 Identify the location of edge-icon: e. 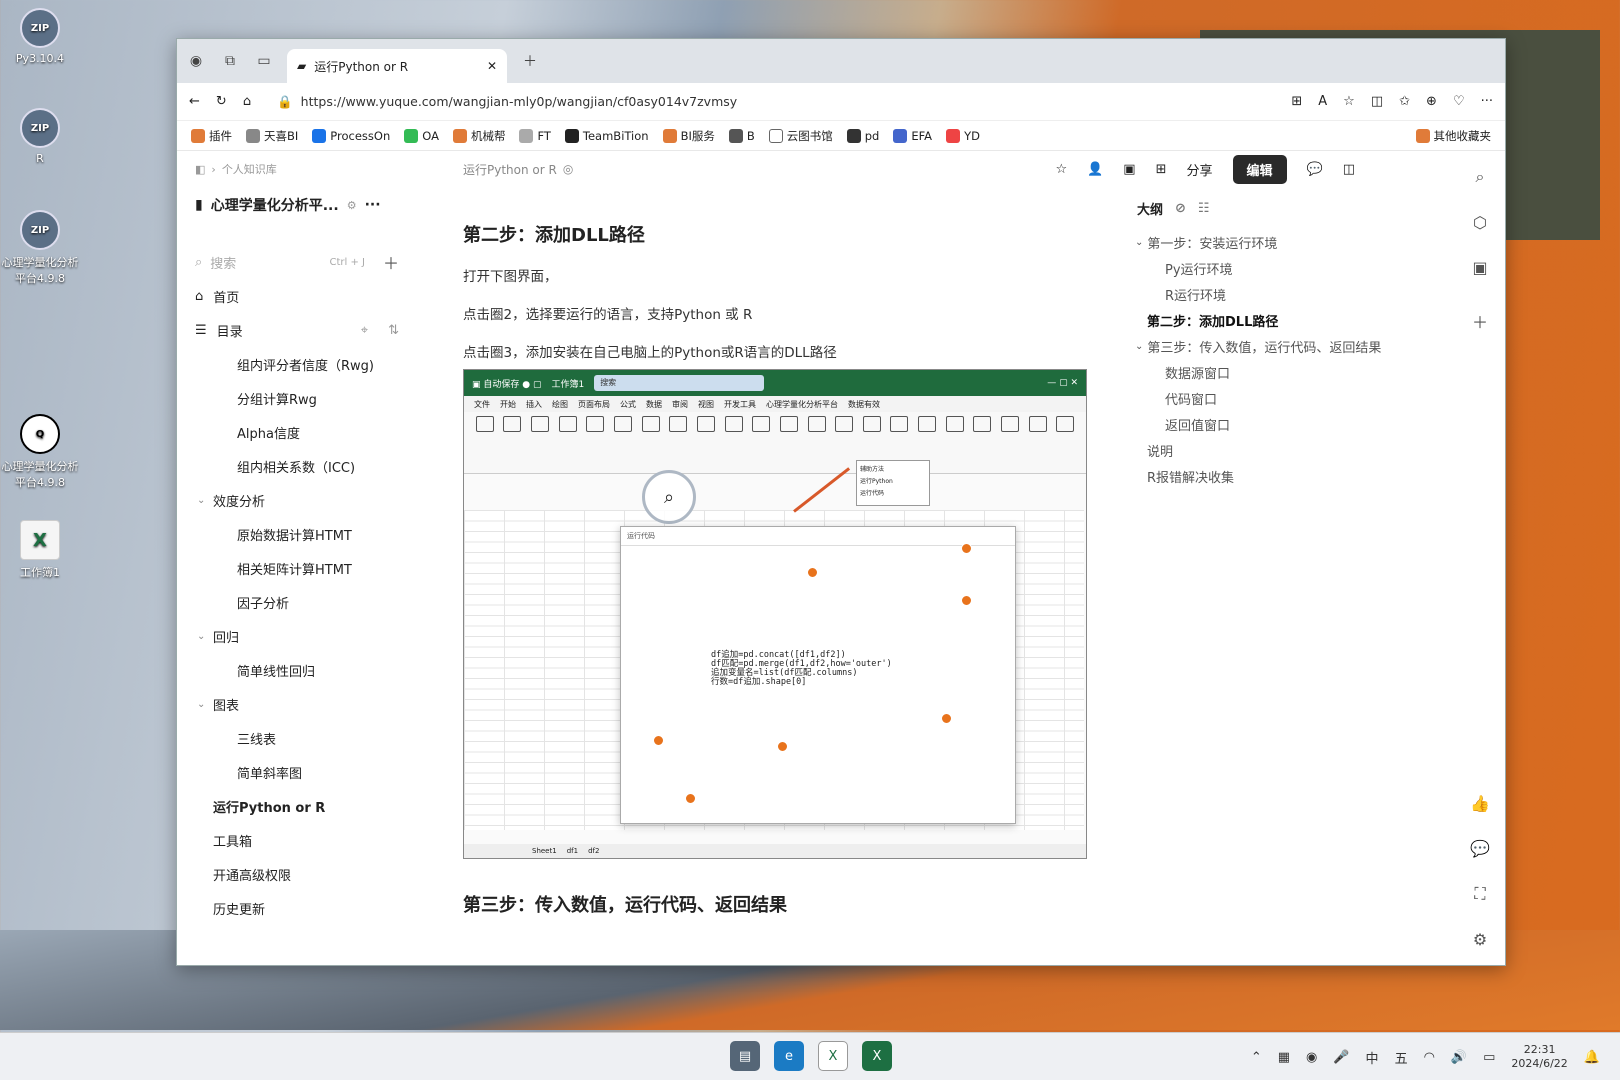
(789, 1056).